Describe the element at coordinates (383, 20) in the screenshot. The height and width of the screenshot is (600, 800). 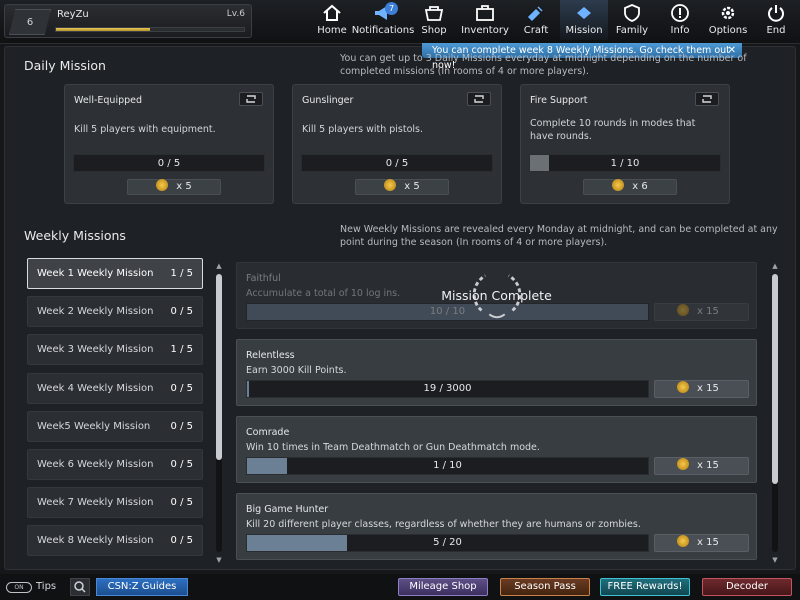
I see `nav-notifications: 7 Notifications` at that location.